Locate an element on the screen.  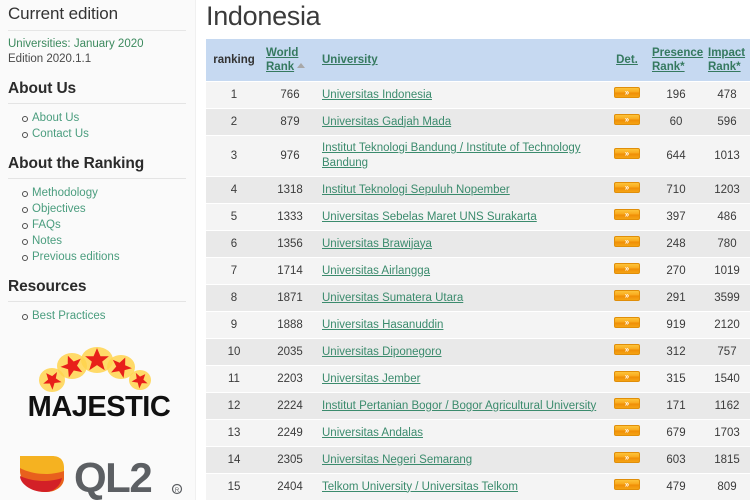
cell-world-rank: 2035 is located at coordinates (290, 352).